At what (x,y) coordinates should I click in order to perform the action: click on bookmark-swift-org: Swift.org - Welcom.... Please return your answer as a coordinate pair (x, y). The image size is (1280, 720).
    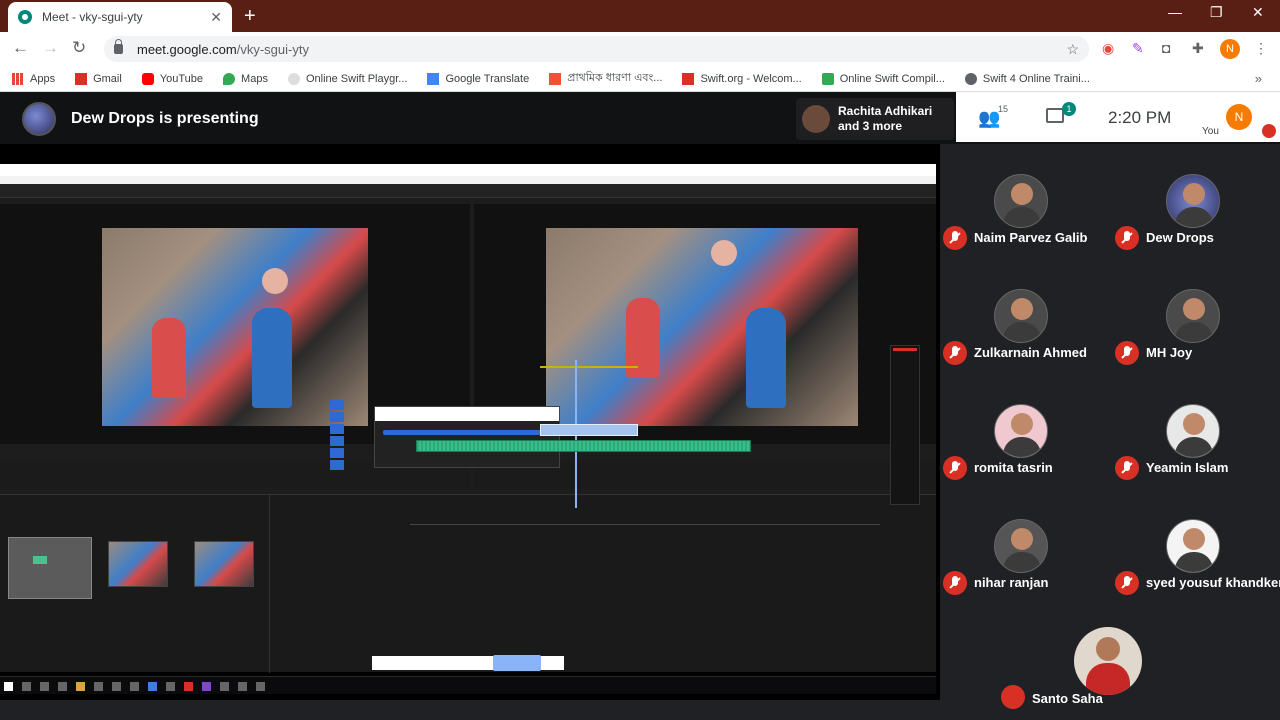
    Looking at the image, I should click on (742, 78).